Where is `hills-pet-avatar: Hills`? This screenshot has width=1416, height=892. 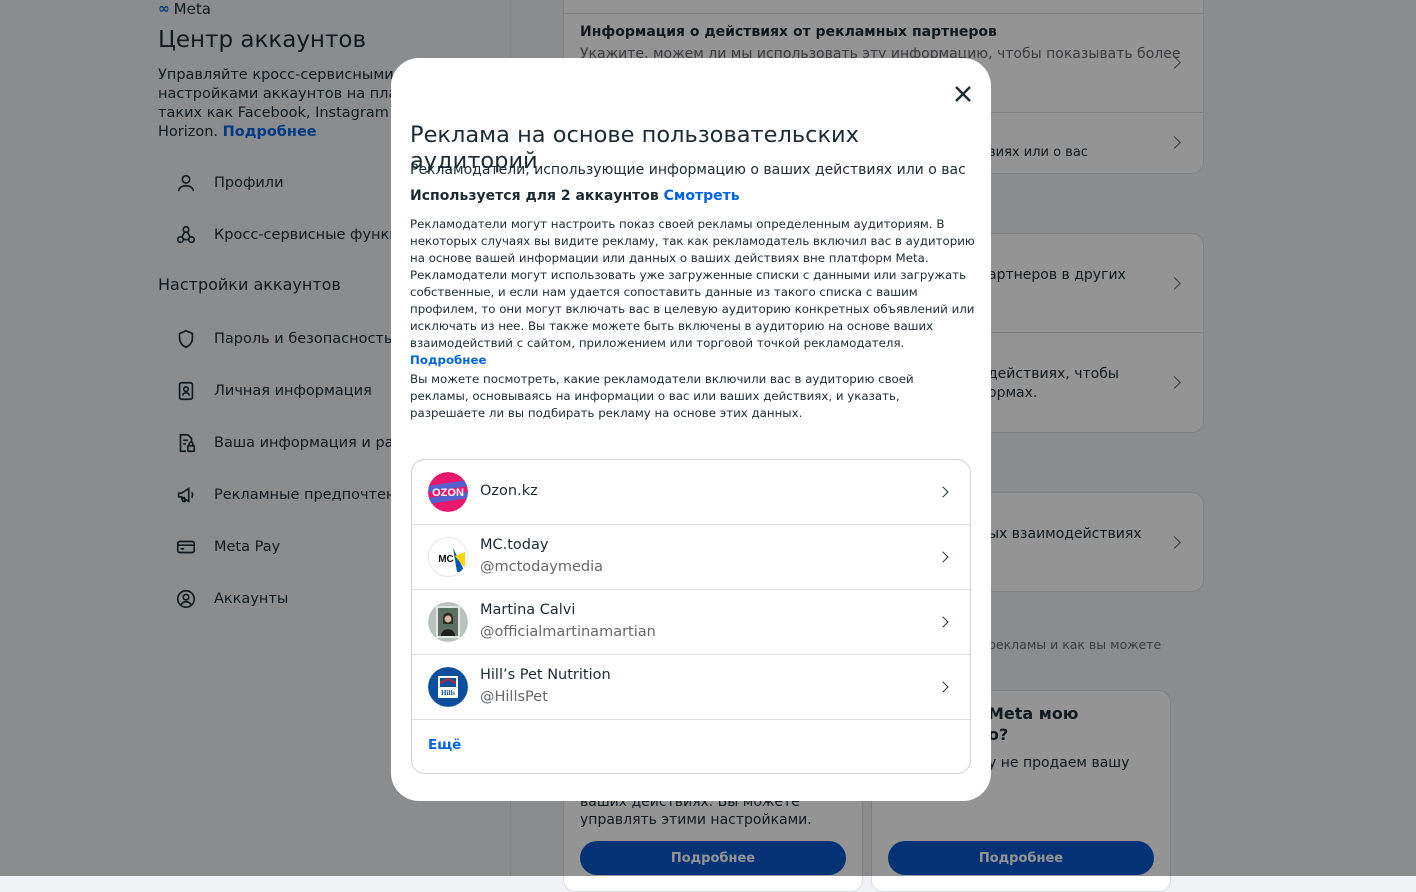 hills-pet-avatar: Hills is located at coordinates (448, 687).